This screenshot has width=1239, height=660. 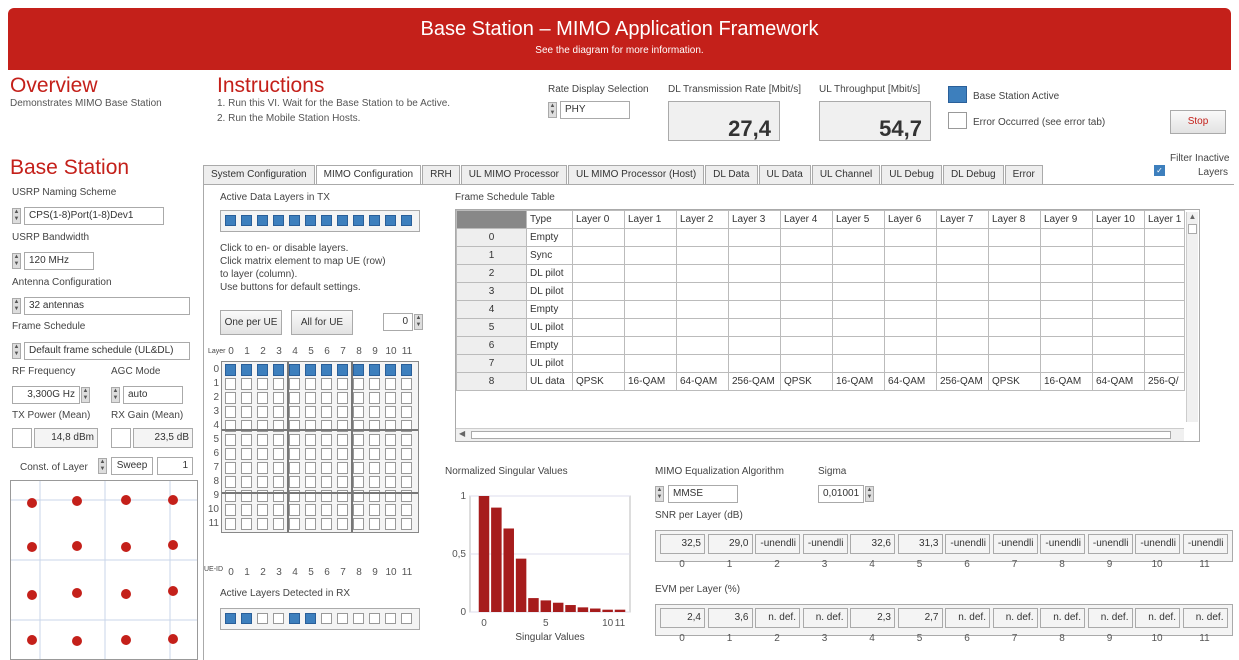 What do you see at coordinates (491, 291) in the screenshot?
I see `table-cell: 3` at bounding box center [491, 291].